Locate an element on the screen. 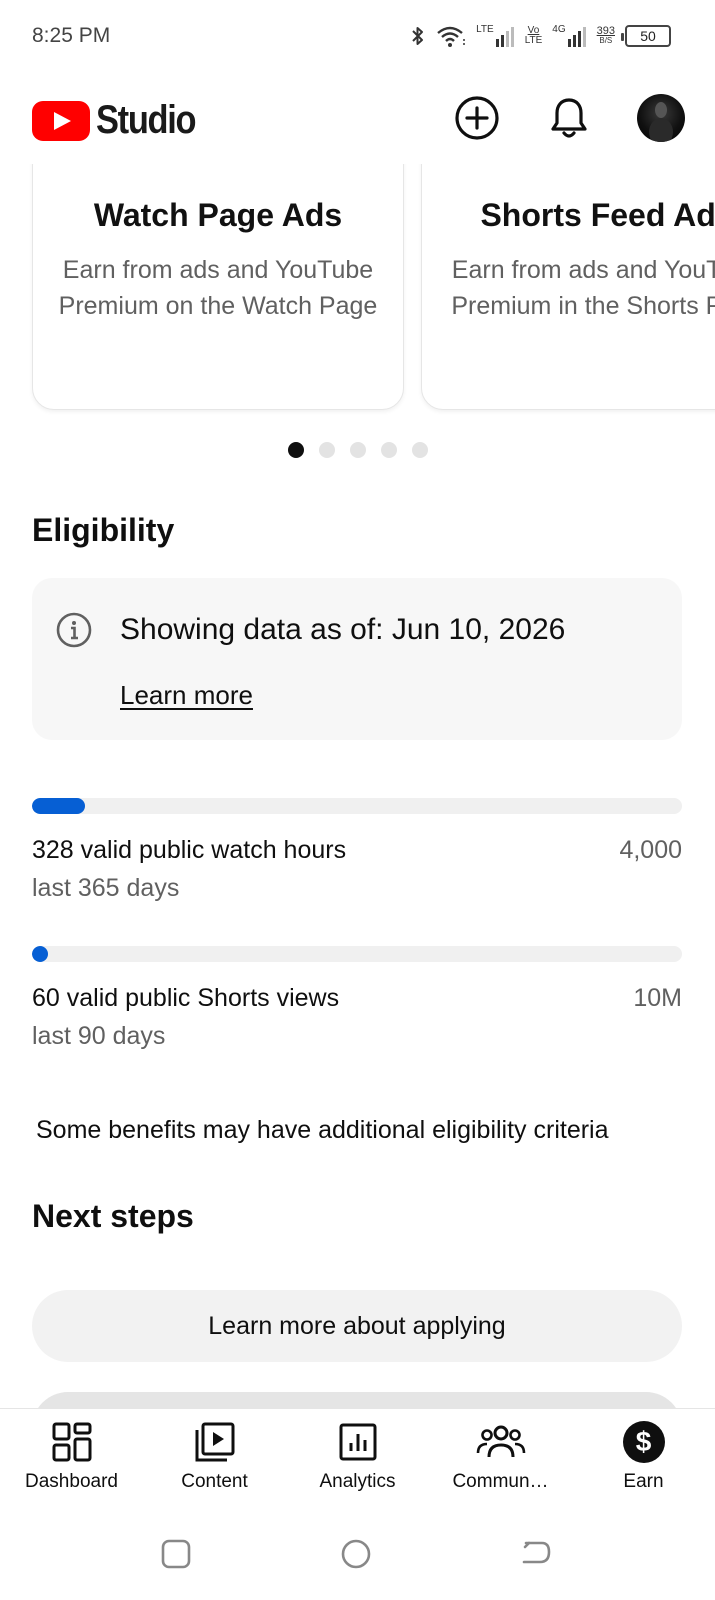  earn-icon: $ is located at coordinates (643, 1442).